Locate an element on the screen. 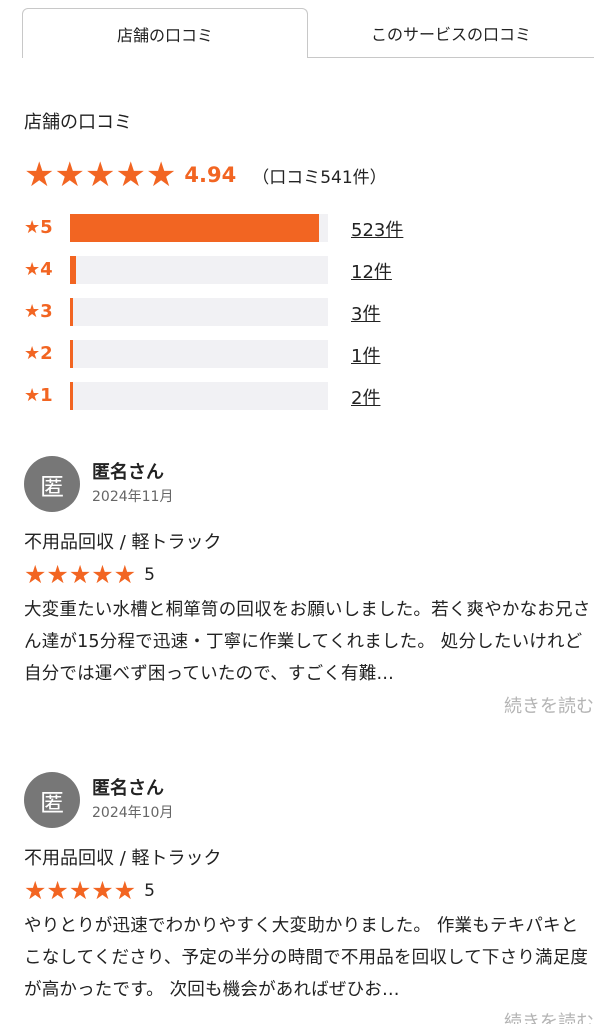  dist-label: ★5 is located at coordinates (38, 227).